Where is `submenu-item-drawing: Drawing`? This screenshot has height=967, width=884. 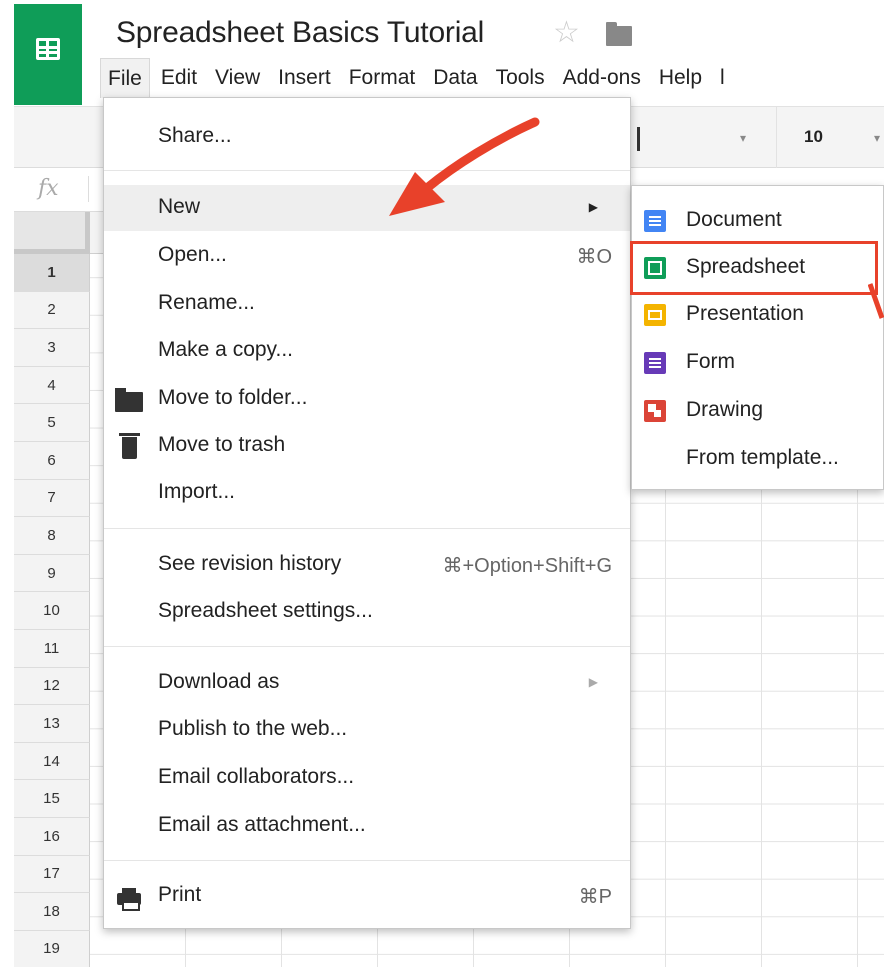 submenu-item-drawing: Drawing is located at coordinates (757, 411).